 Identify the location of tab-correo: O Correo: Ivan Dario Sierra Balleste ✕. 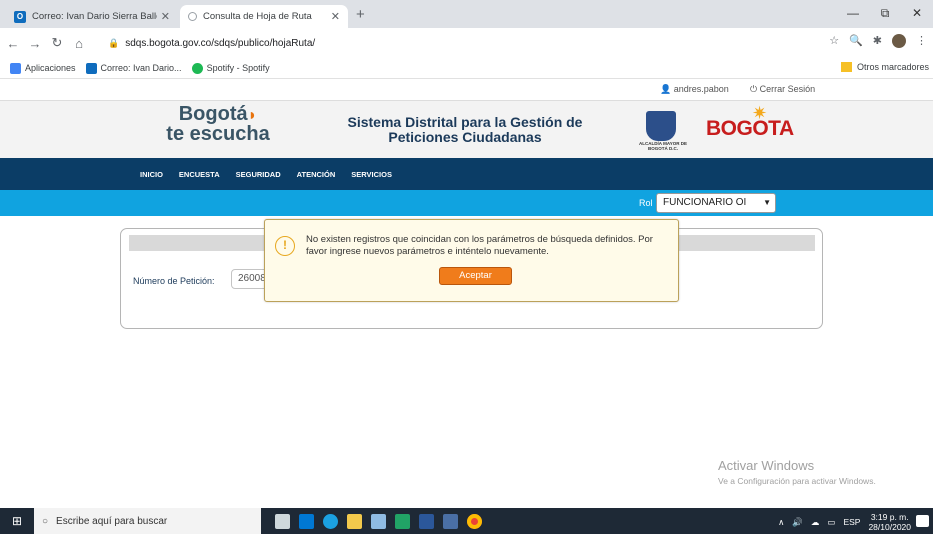
(92, 16).